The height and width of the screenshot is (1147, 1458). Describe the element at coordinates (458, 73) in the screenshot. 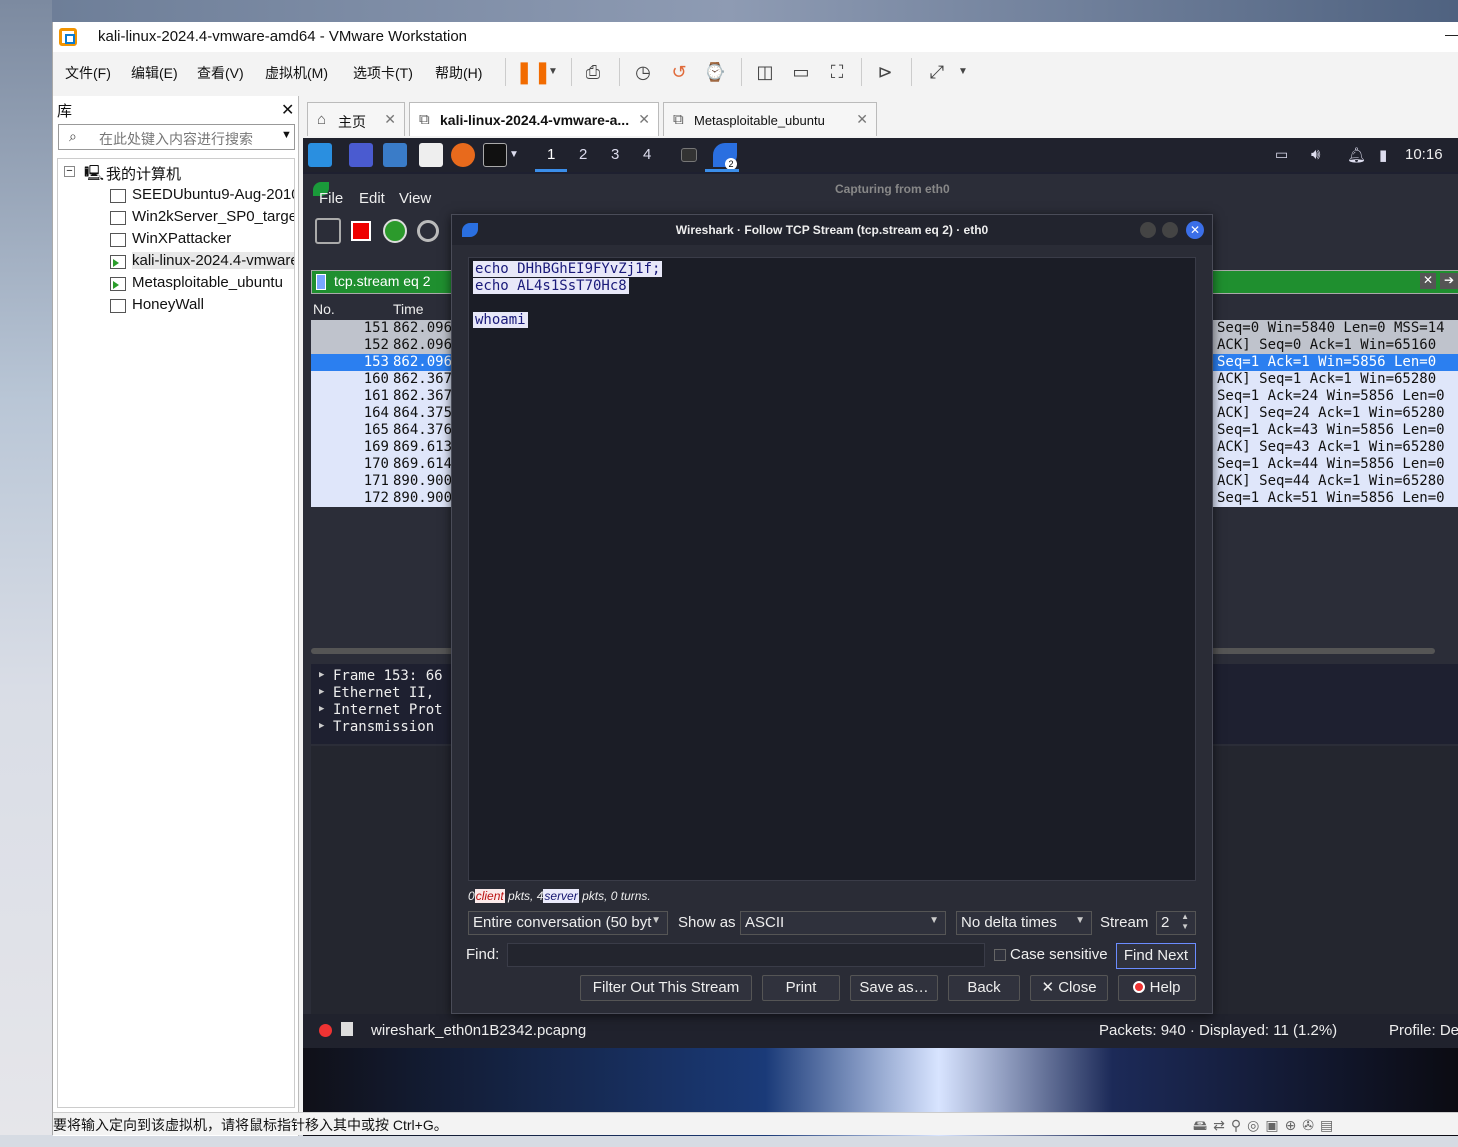

I see `menu-help: 帮助(H)` at that location.